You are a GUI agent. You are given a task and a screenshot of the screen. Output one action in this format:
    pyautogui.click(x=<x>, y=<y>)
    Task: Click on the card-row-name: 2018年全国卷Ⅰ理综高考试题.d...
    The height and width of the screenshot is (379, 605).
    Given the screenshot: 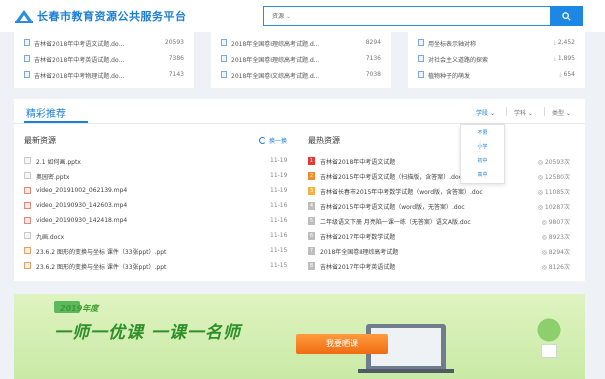 What is the action you would take?
    pyautogui.click(x=275, y=44)
    